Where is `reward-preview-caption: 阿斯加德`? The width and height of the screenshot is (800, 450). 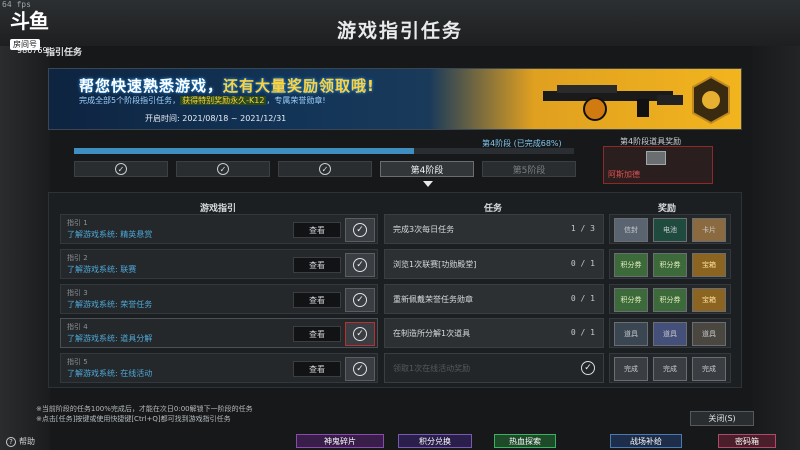
reward-preview-caption: 阿斯加德 is located at coordinates (624, 174).